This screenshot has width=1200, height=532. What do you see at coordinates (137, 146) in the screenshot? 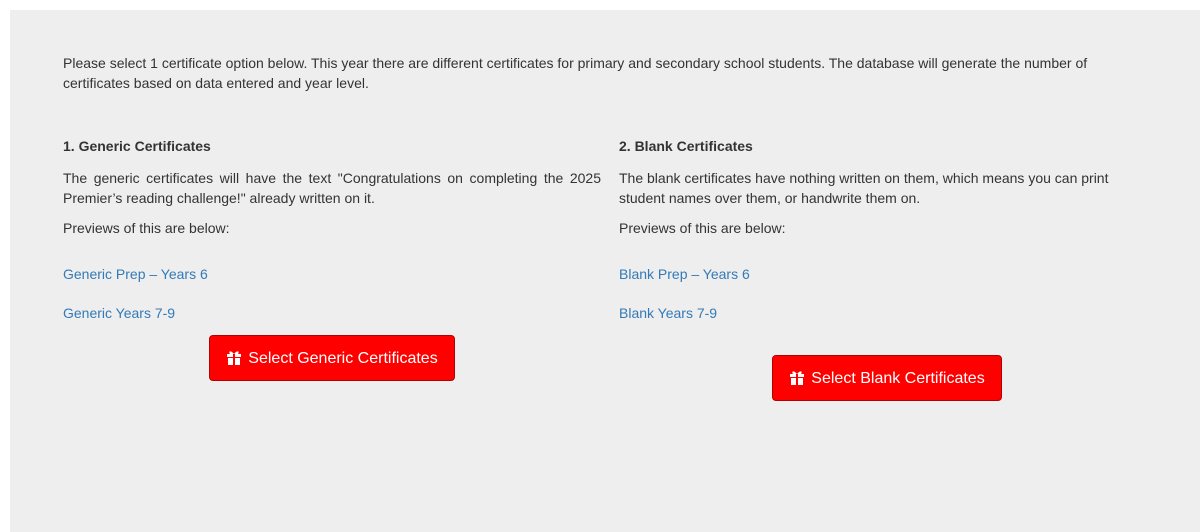
I see `generic-heading: 1. Generic Certificates` at bounding box center [137, 146].